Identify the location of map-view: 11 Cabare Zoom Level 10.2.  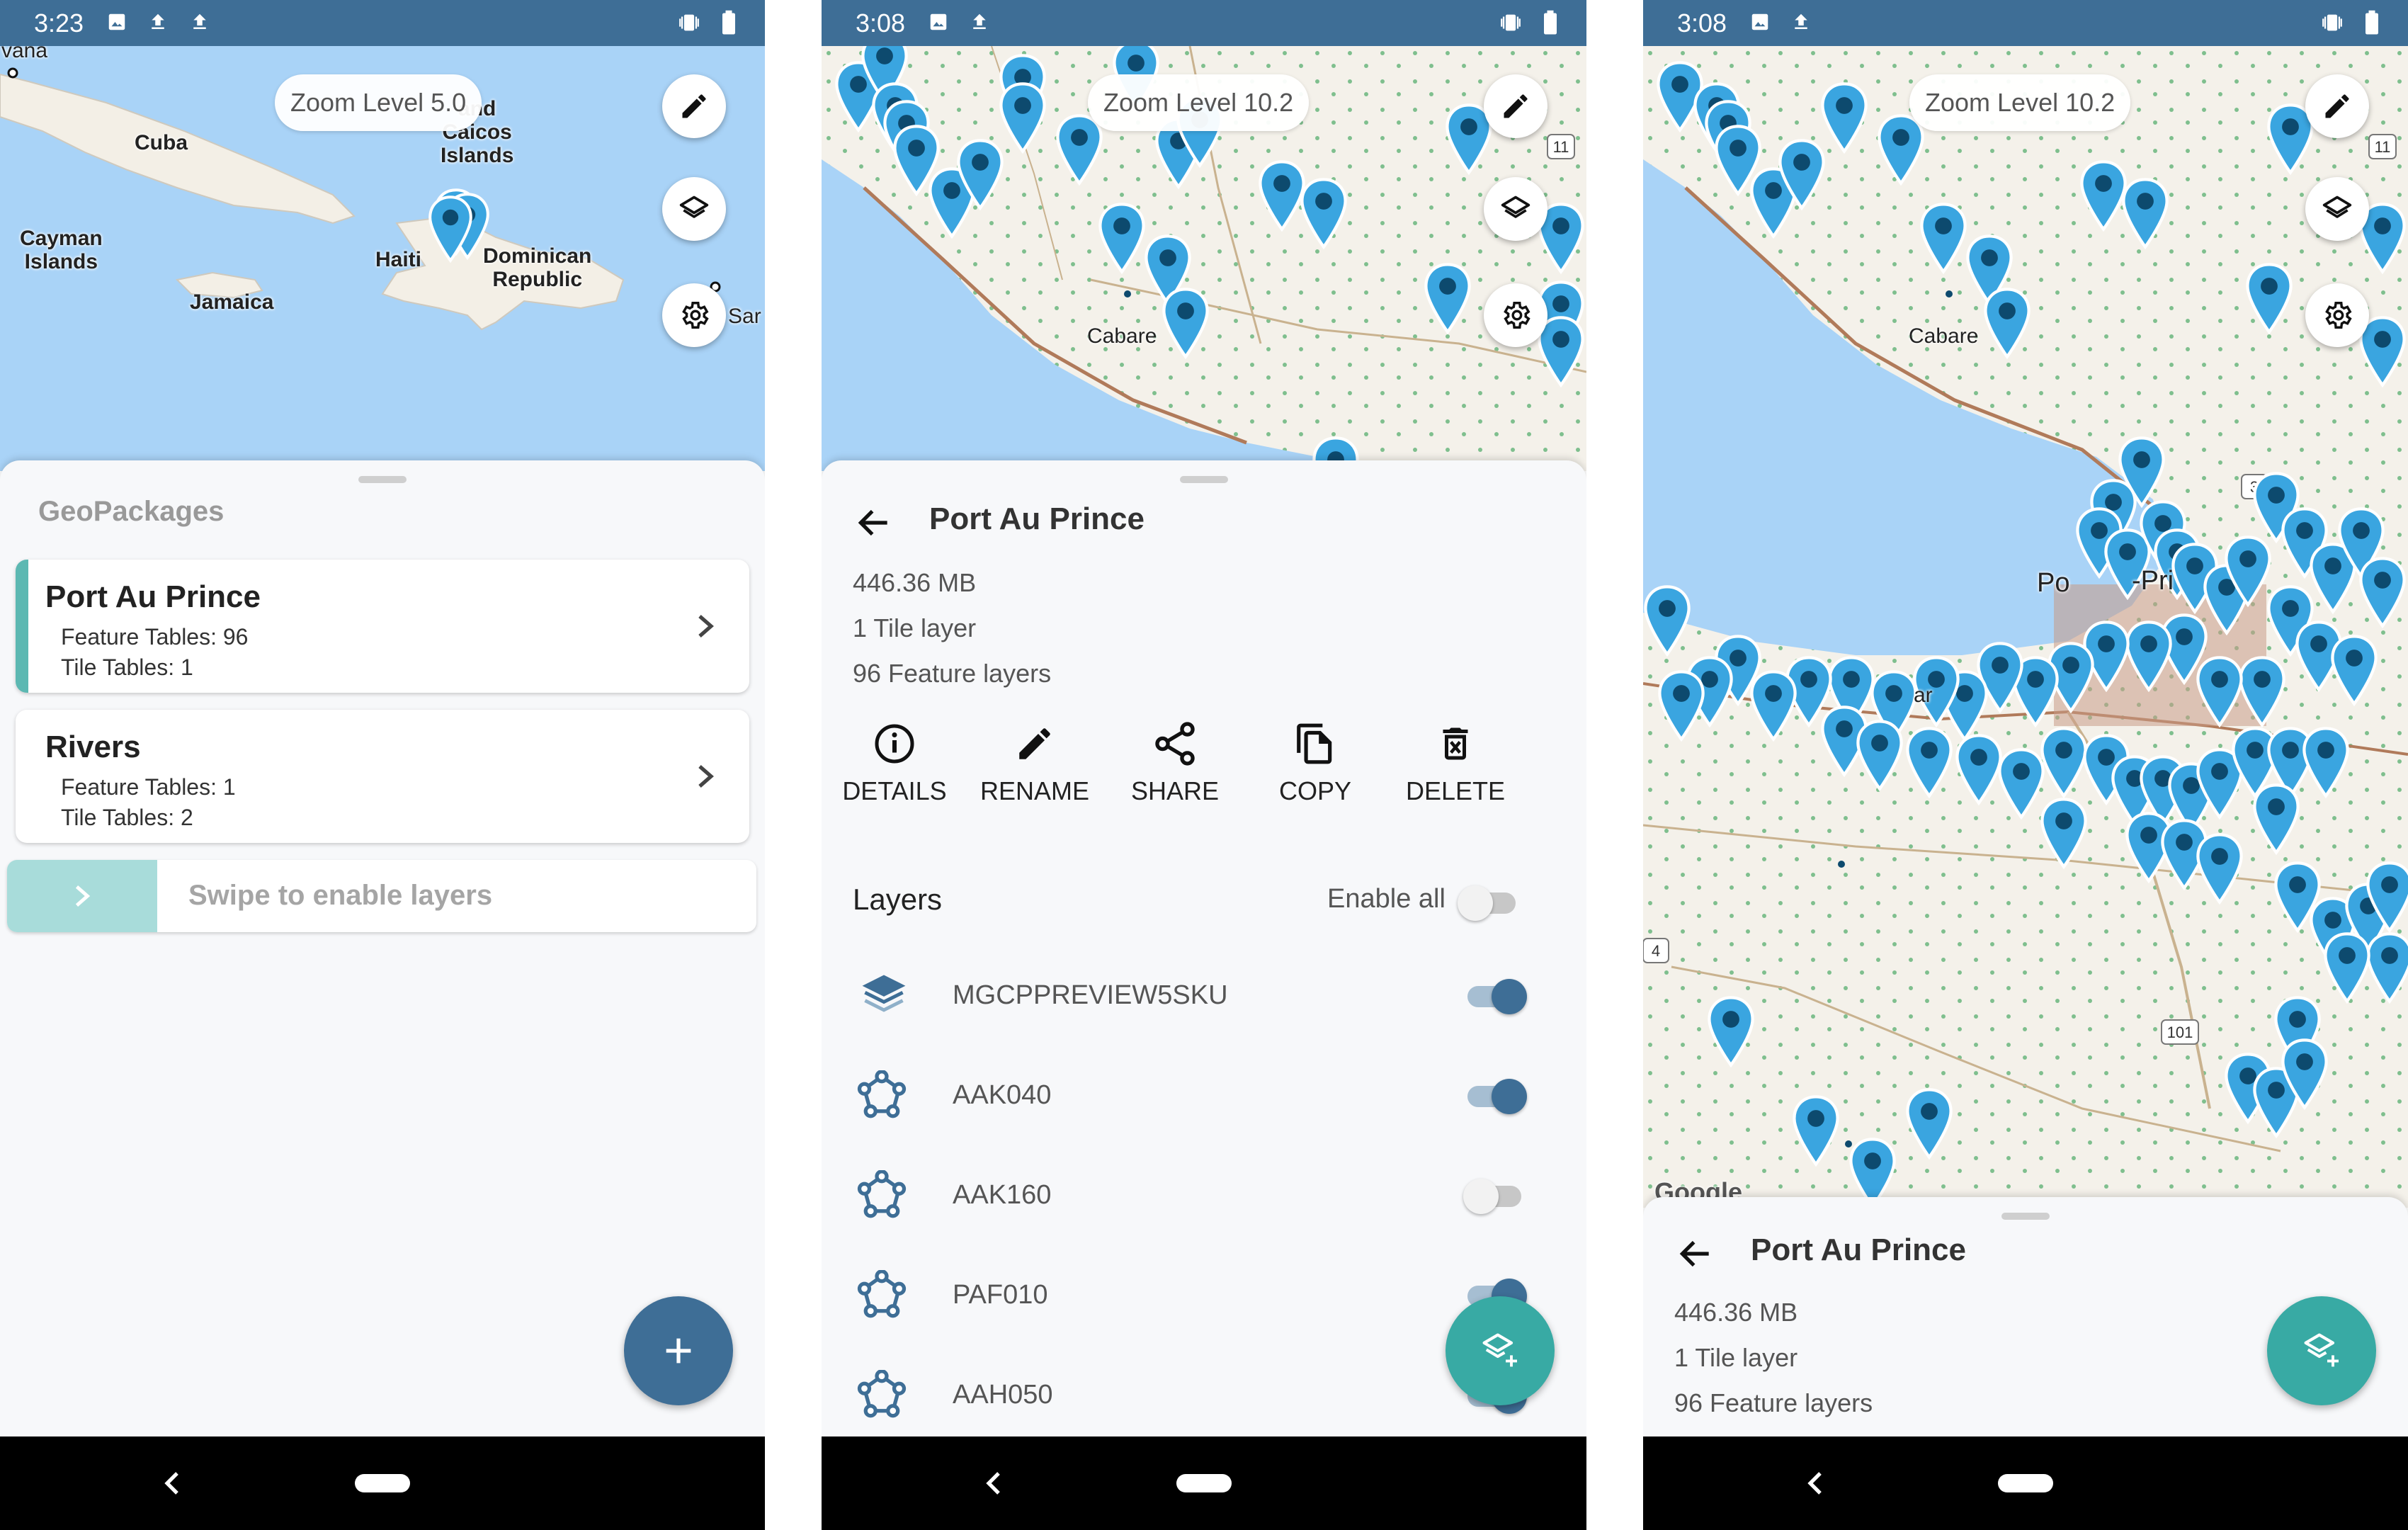
(1204, 258).